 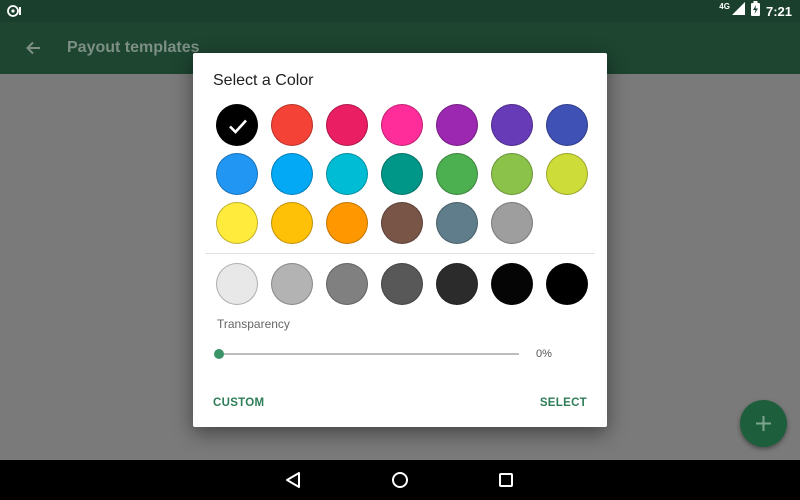 I want to click on page-title: Payout templates, so click(x=133, y=47).